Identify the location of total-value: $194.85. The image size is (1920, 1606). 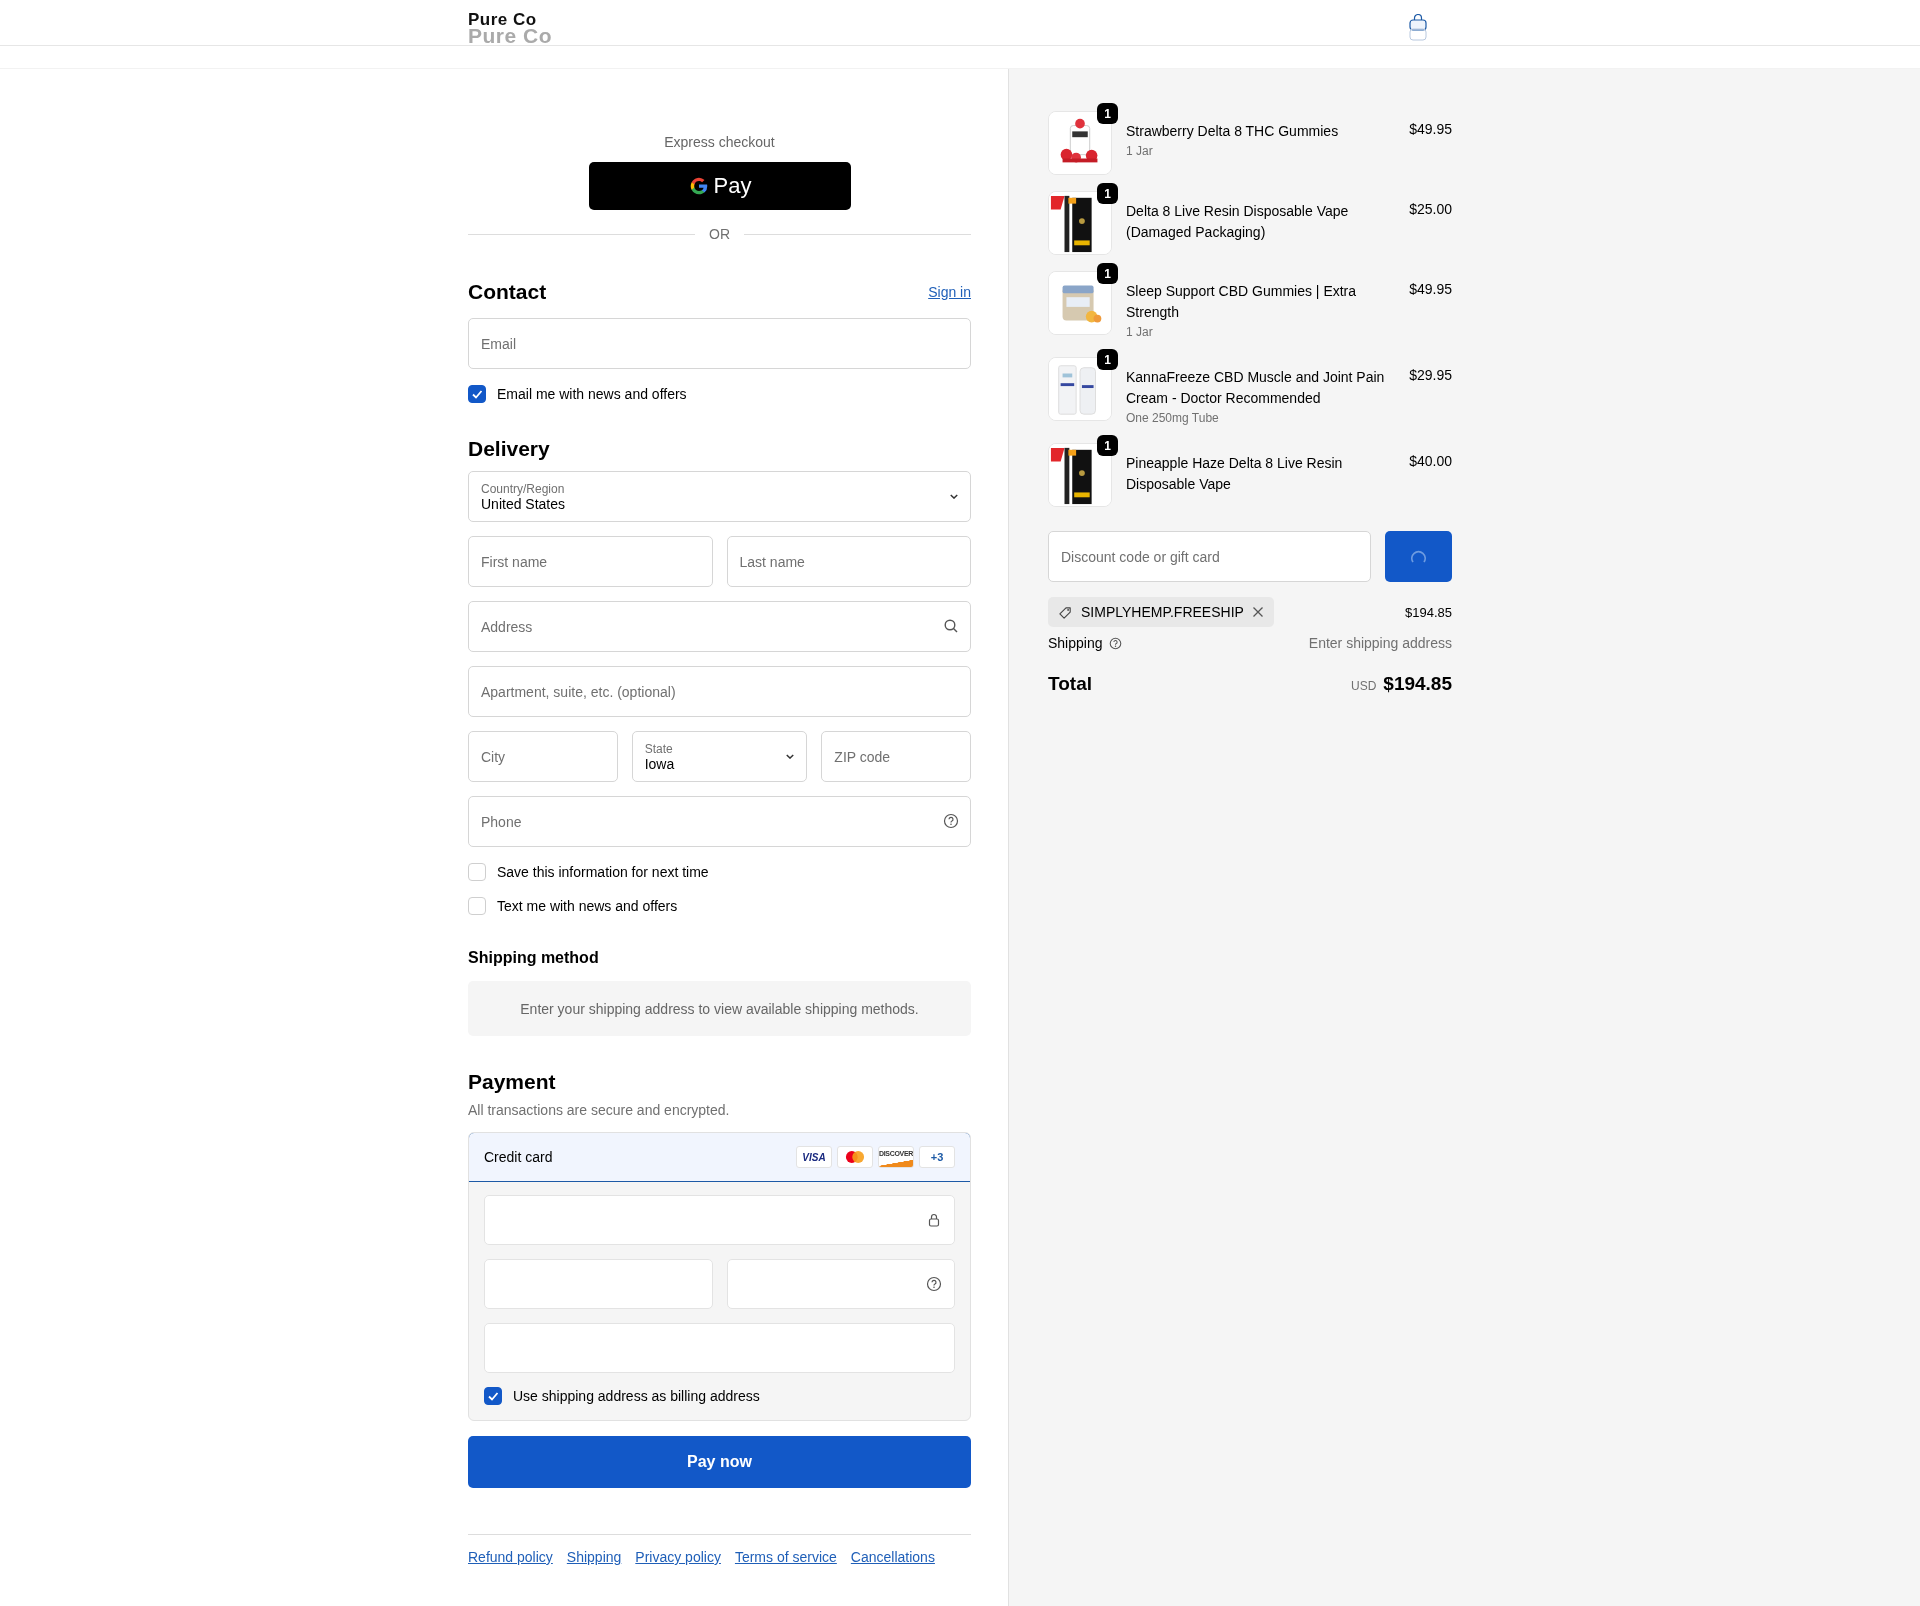
(1417, 684).